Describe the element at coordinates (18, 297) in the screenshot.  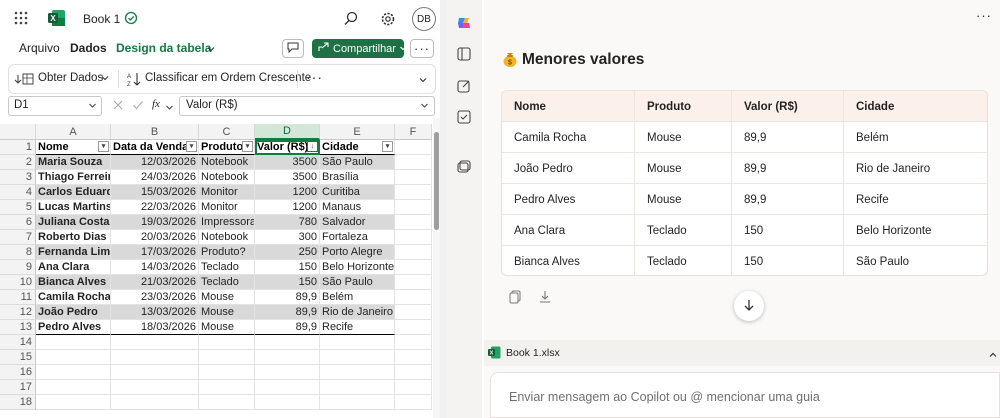
I see `row-header-11: 11` at that location.